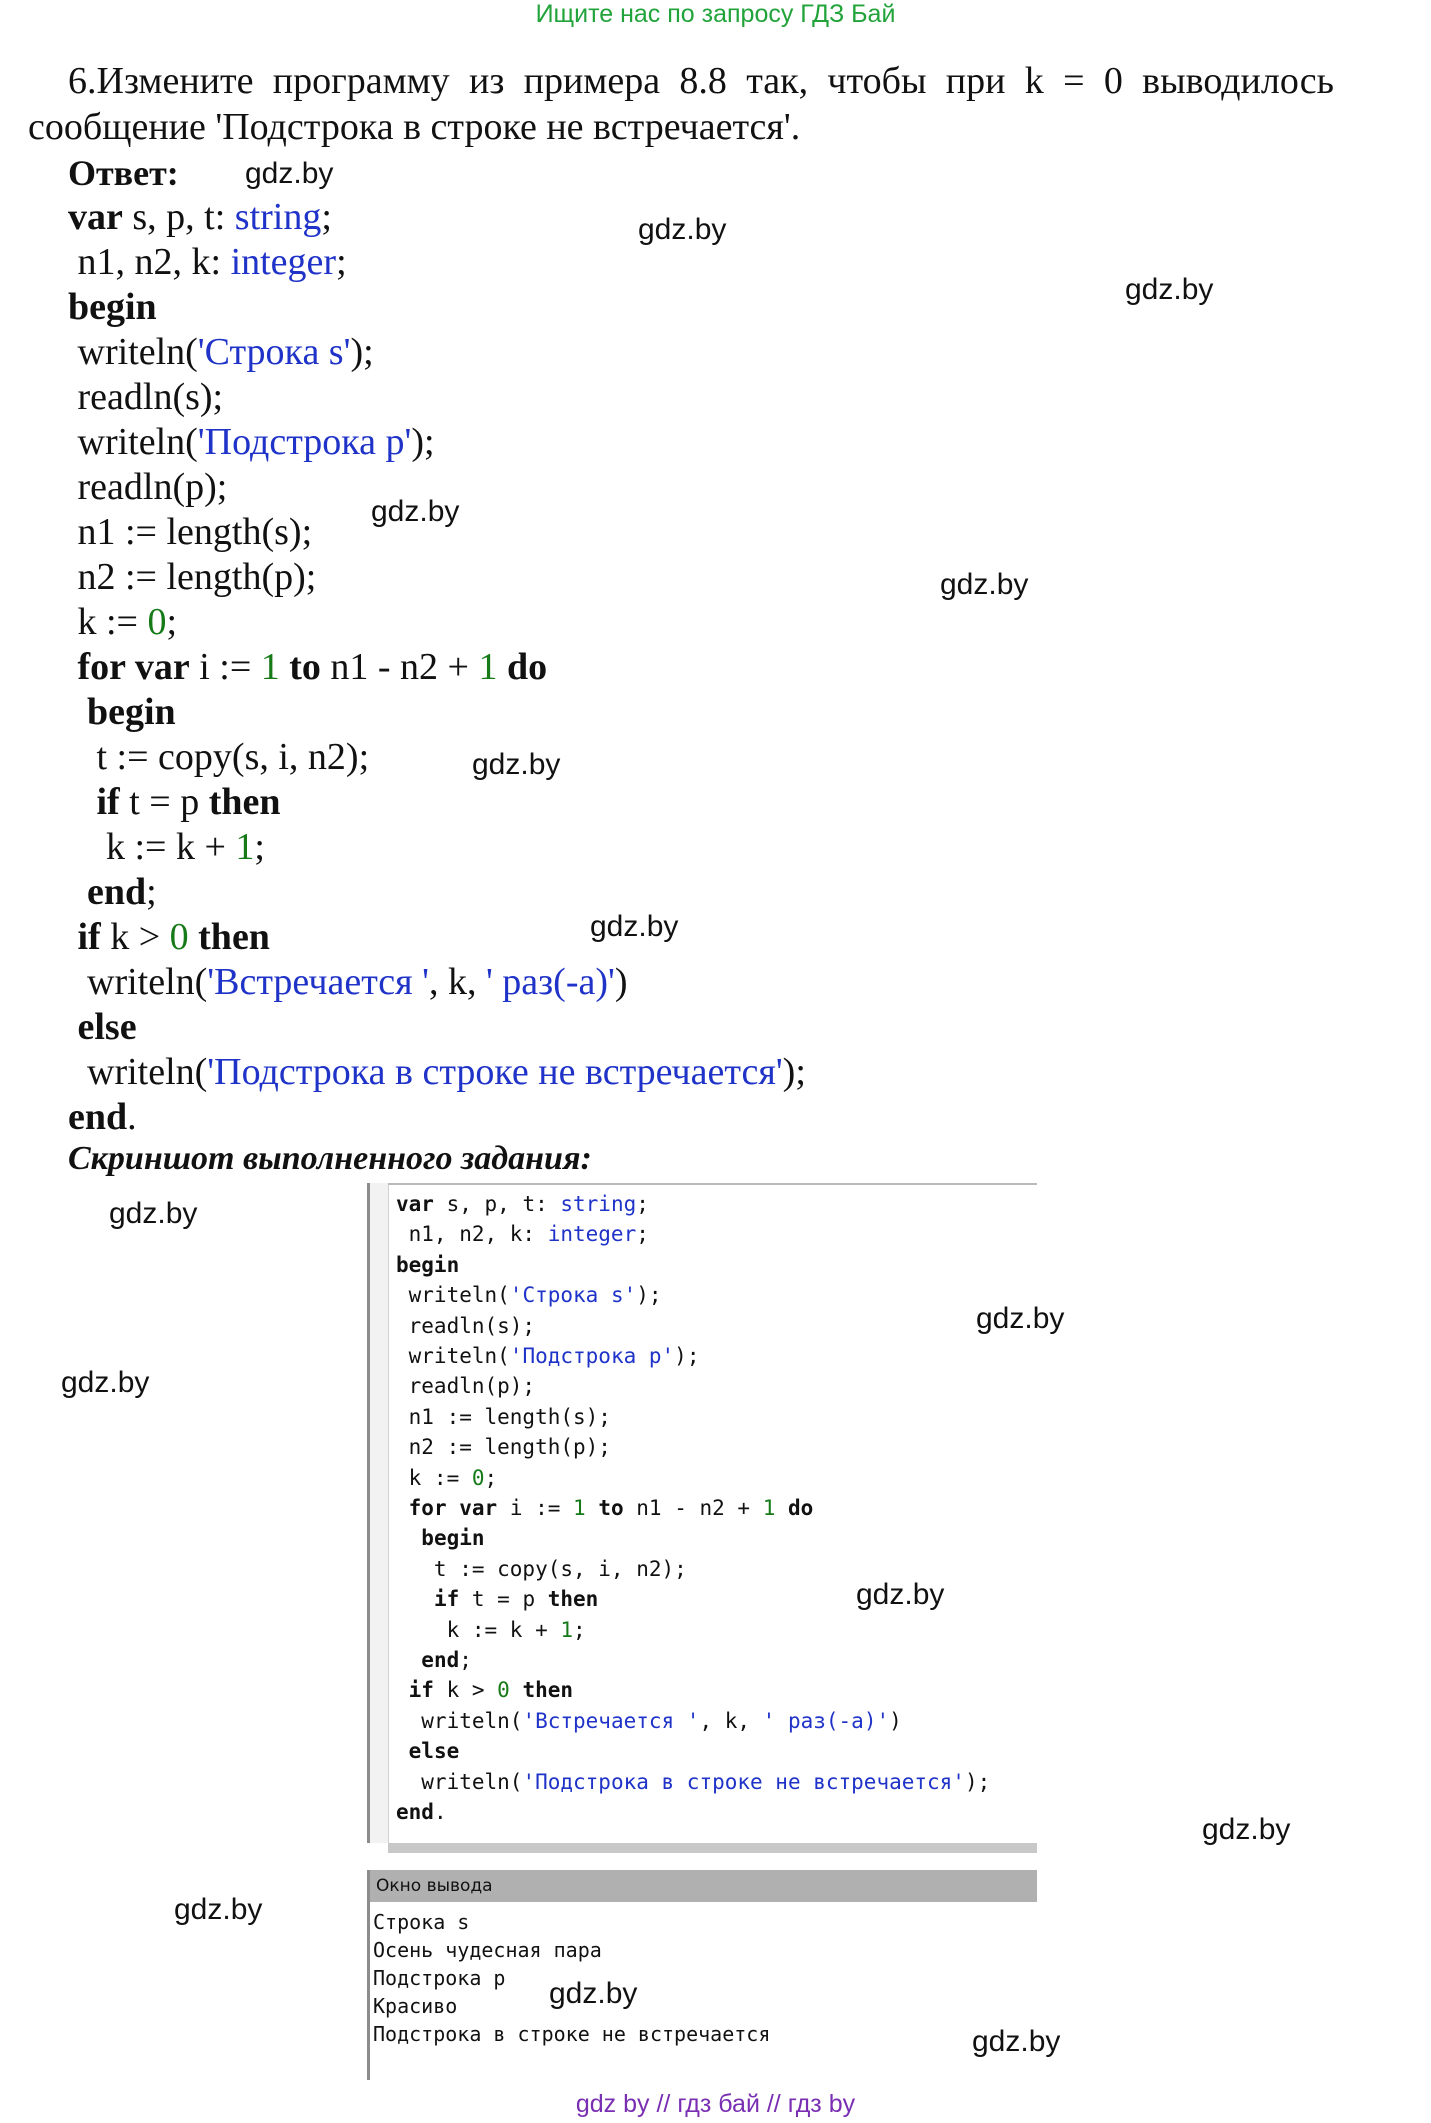 The width and height of the screenshot is (1431, 2123). Describe the element at coordinates (453, 1538) in the screenshot. I see `code-token: begin` at that location.